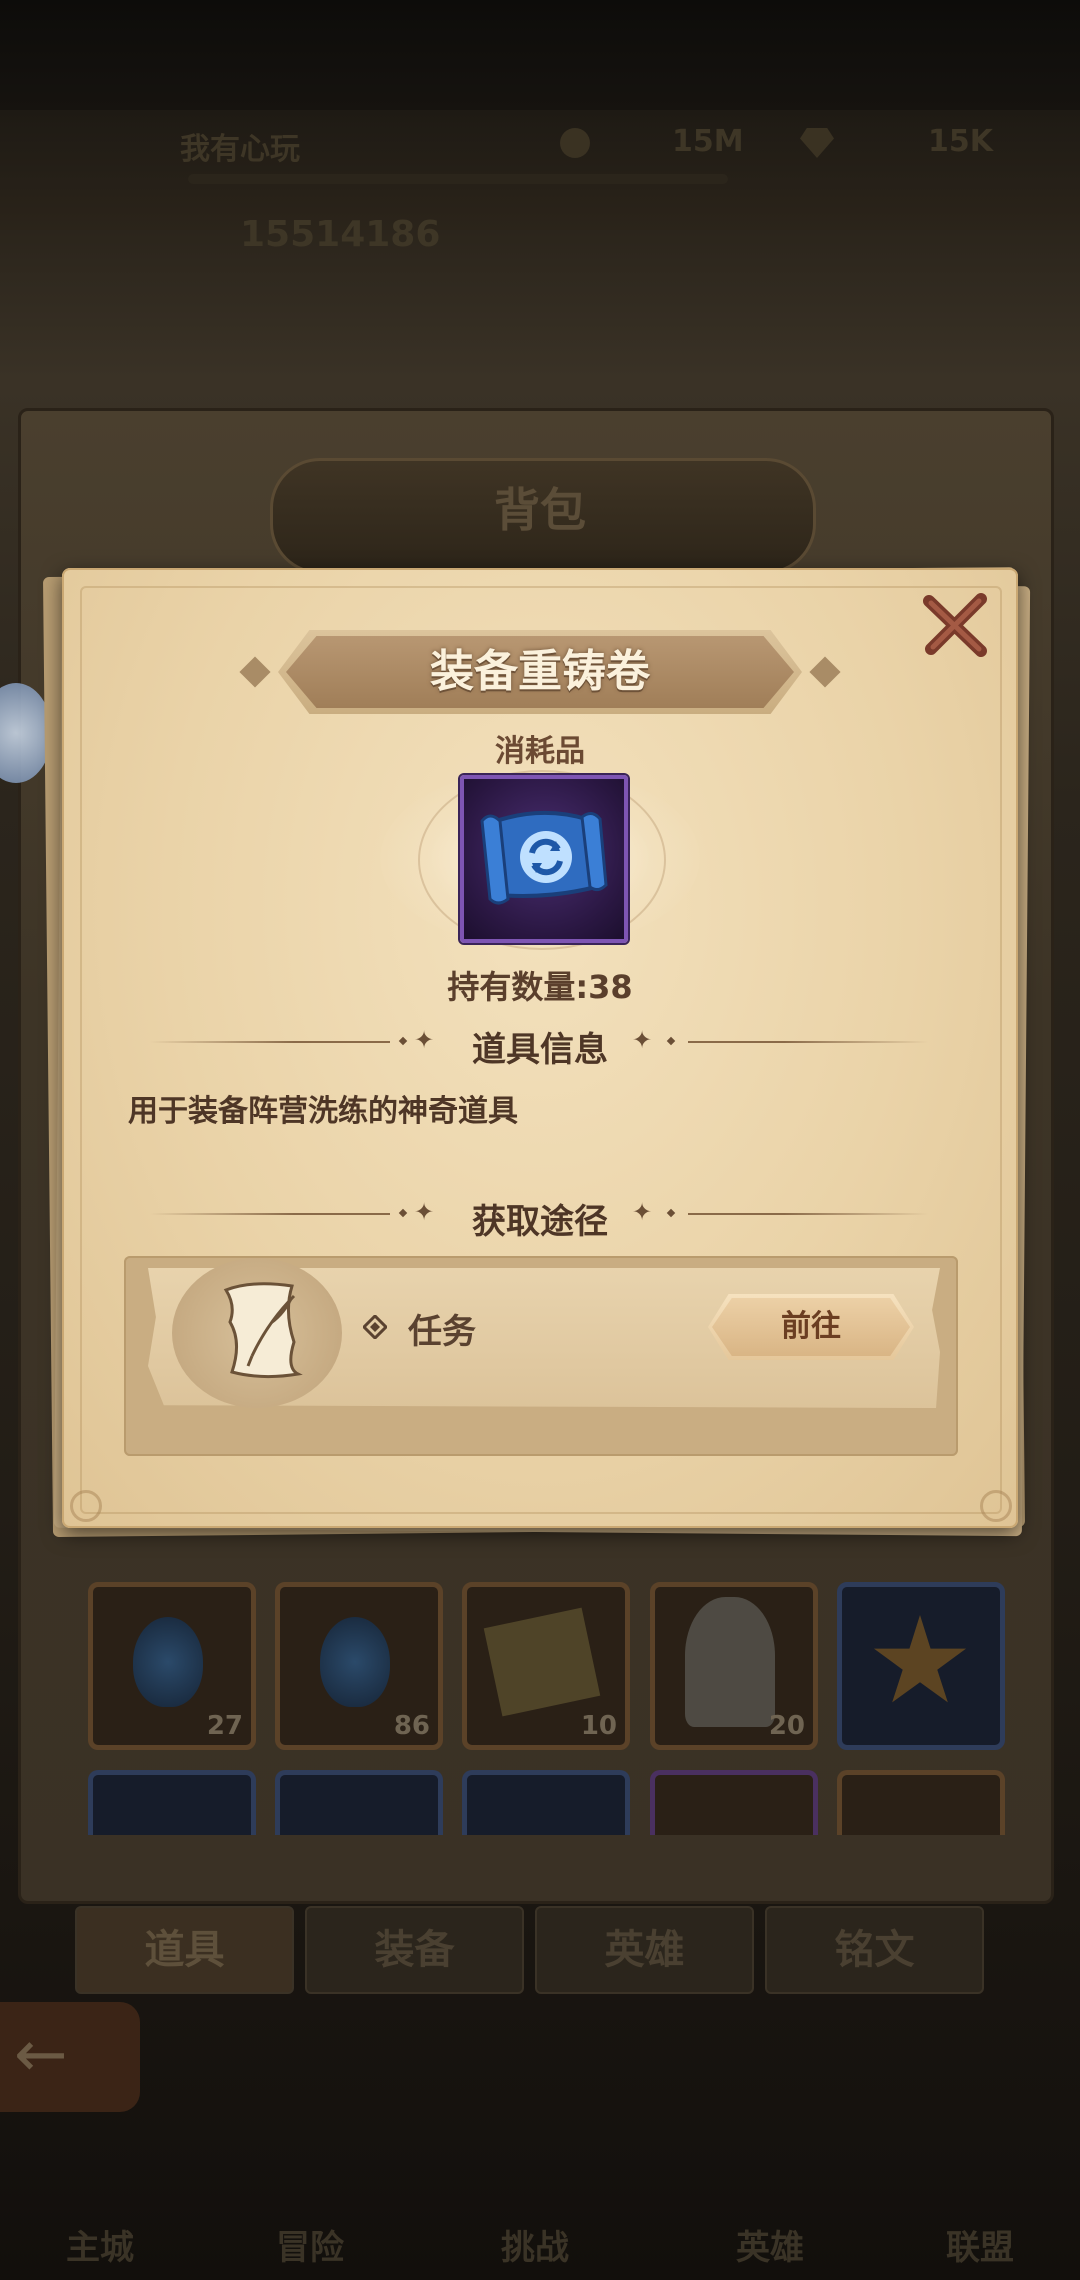 The image size is (1080, 2280). Describe the element at coordinates (817, 143) in the screenshot. I see `gem-icon` at that location.